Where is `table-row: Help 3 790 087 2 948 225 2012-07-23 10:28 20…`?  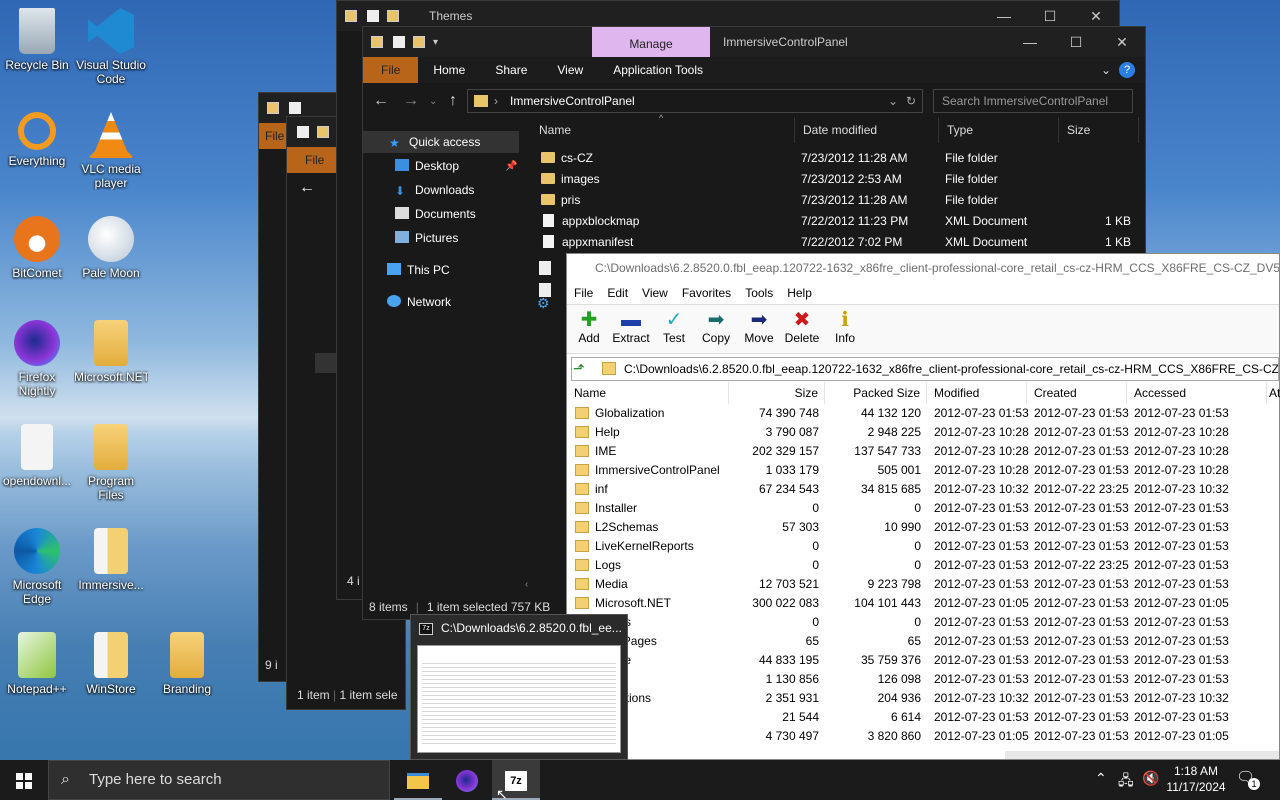 table-row: Help 3 790 087 2 948 225 2012-07-23 10:28 20… is located at coordinates (923, 432).